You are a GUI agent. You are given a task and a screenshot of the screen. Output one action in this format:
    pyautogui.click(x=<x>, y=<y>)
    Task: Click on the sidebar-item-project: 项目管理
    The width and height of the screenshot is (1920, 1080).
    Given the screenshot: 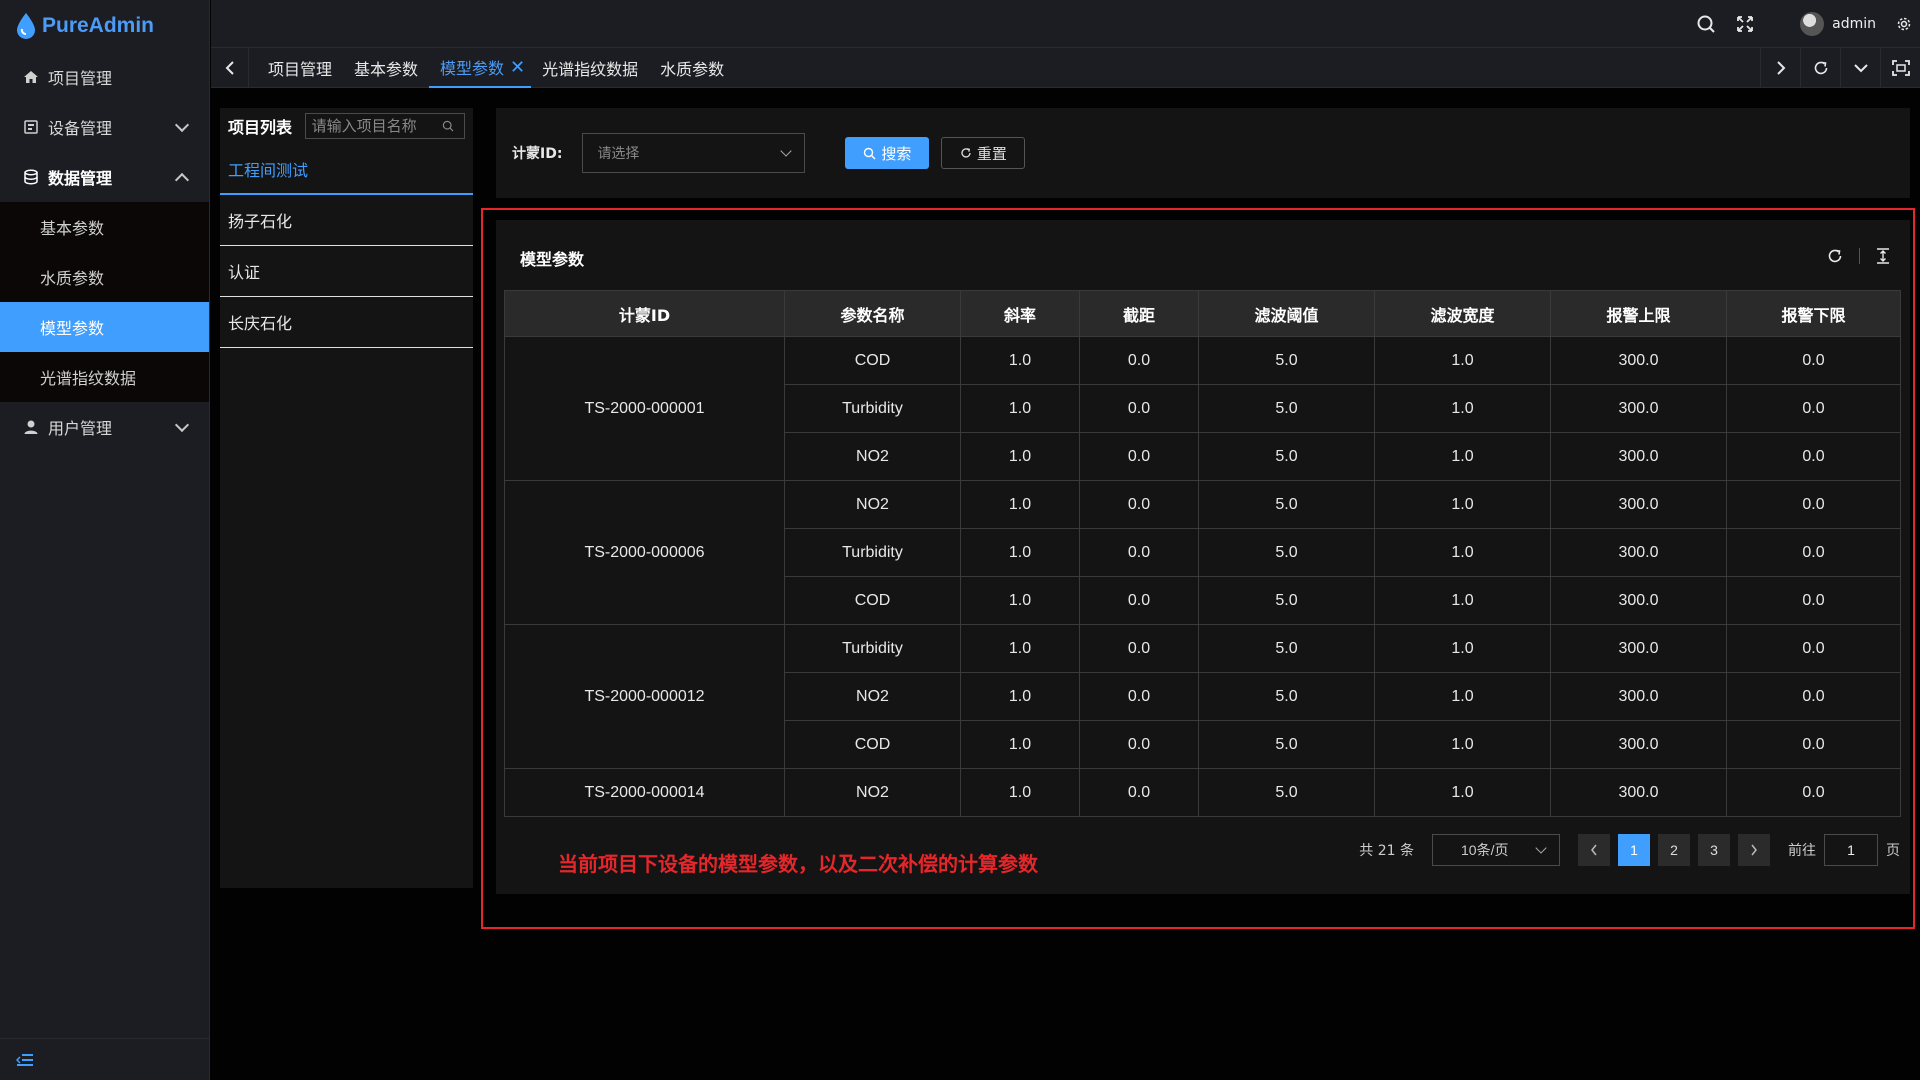 What is the action you would take?
    pyautogui.click(x=104, y=77)
    